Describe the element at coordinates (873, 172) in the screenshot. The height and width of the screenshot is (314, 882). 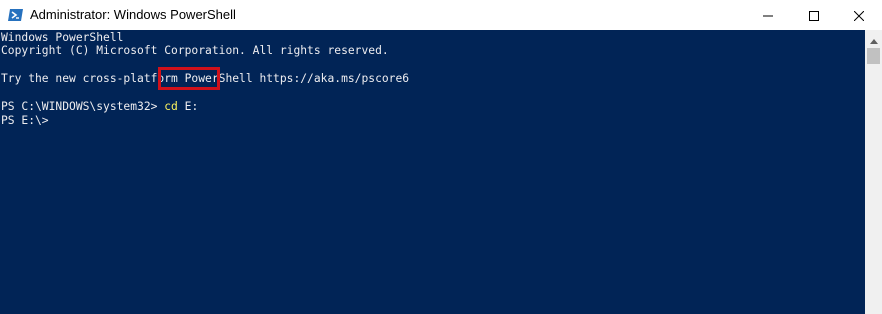
I see `vertical-scrollbar` at that location.